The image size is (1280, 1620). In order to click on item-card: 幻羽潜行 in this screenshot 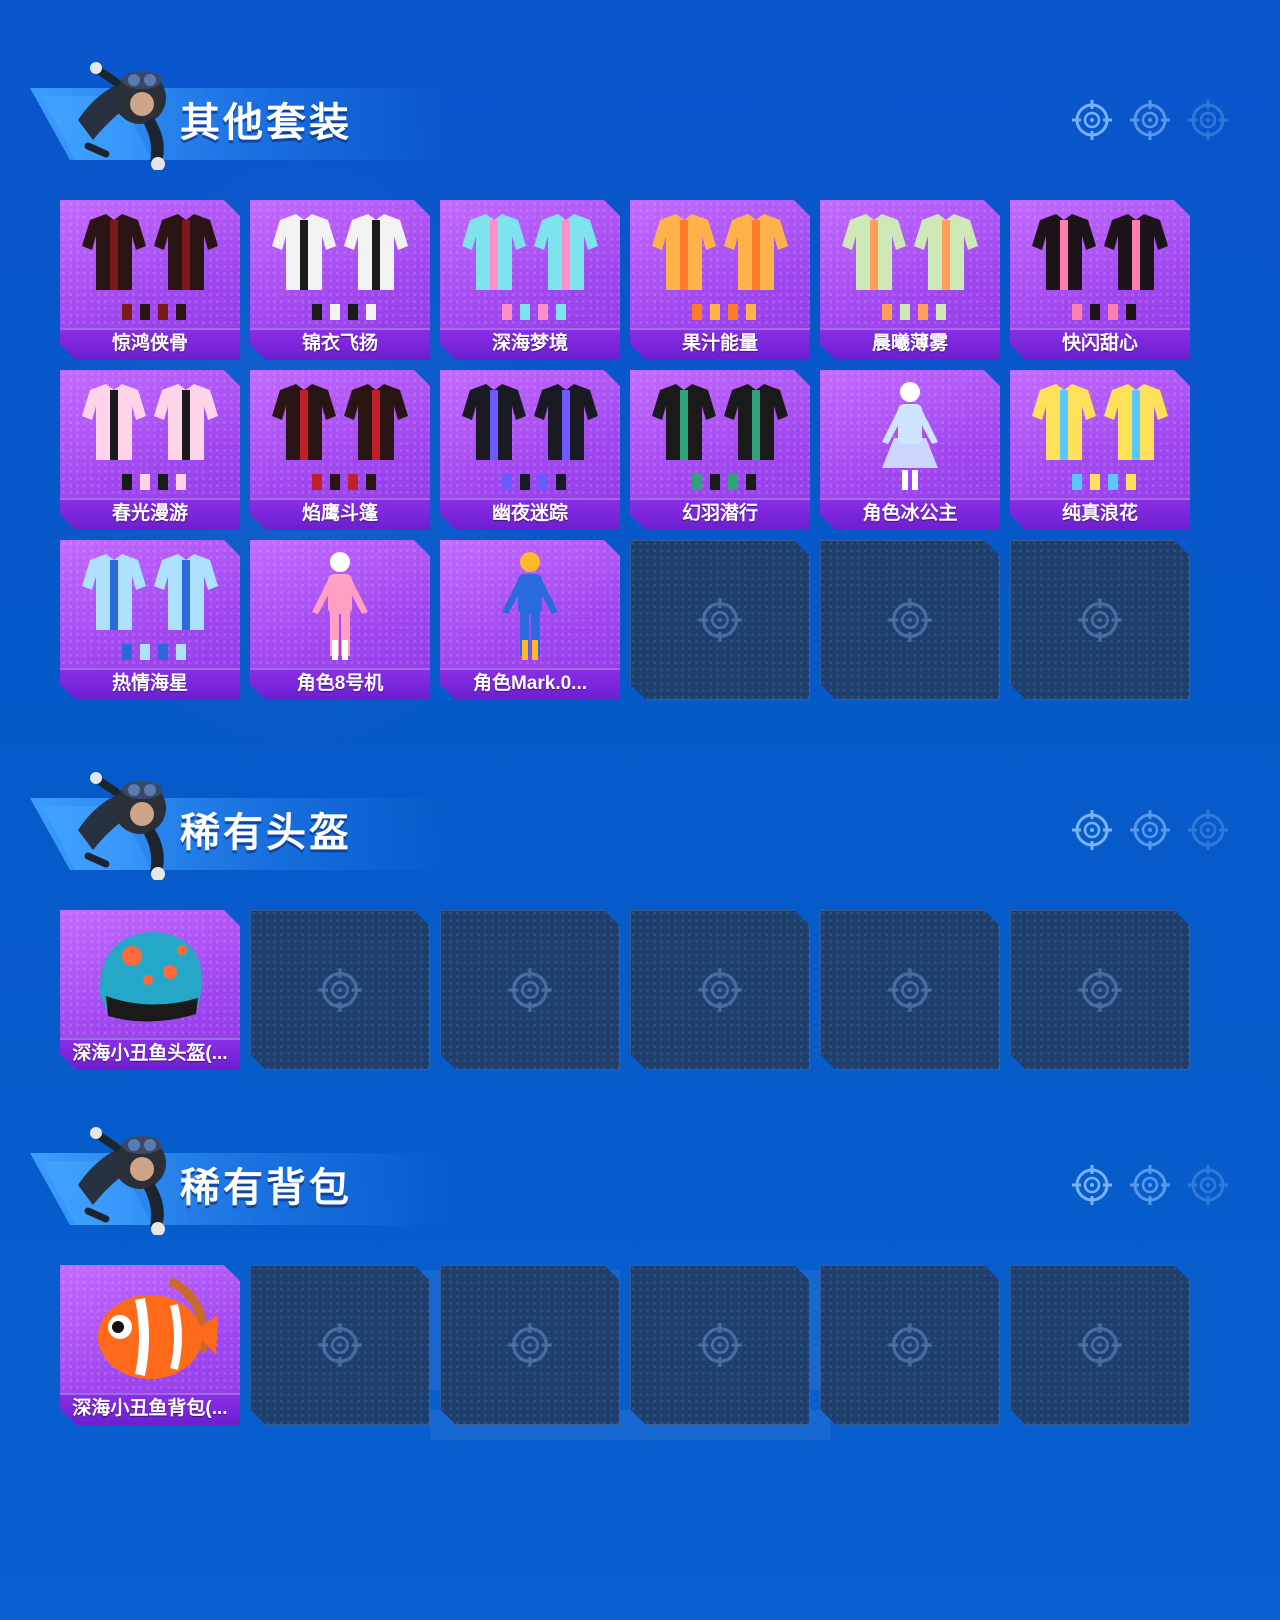, I will do `click(720, 450)`.